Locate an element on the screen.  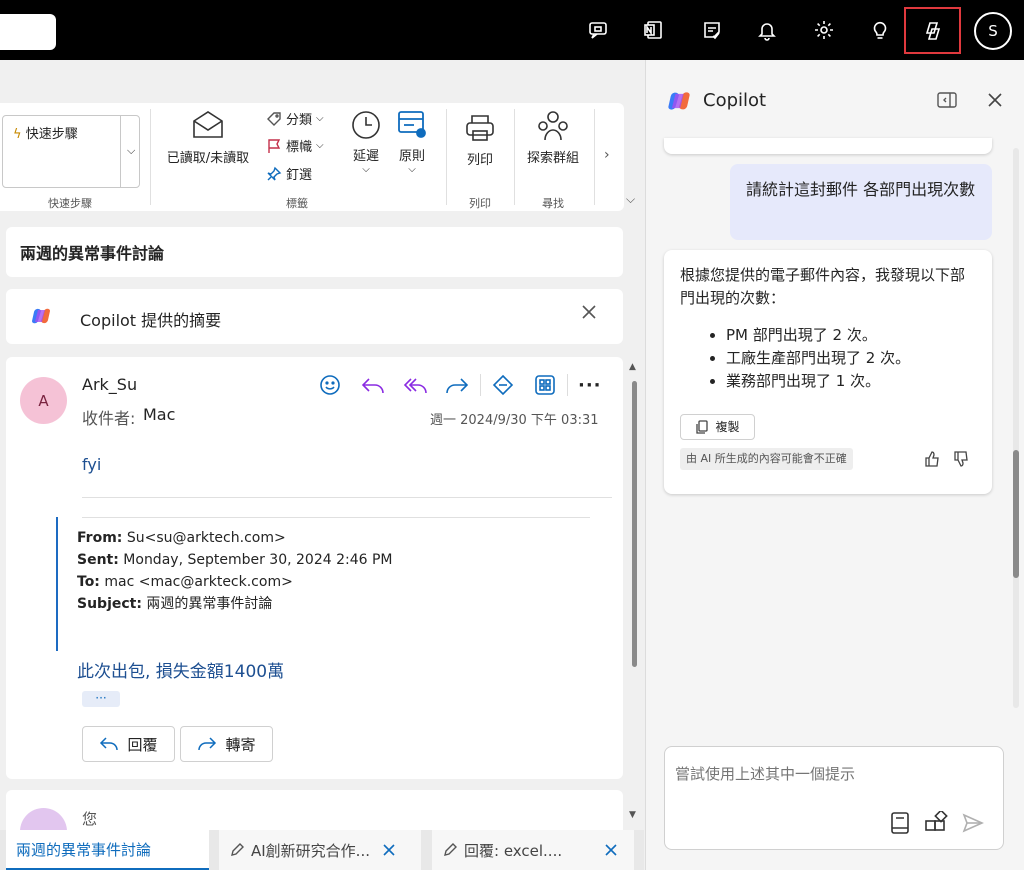
reply-label: 回覆 is located at coordinates (142, 744).